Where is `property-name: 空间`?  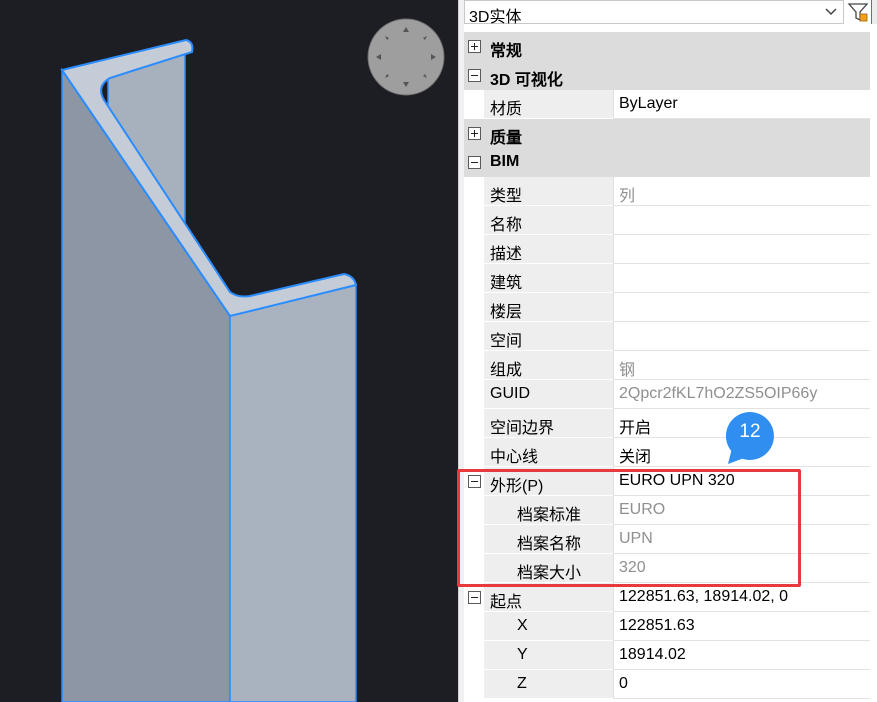
property-name: 空间 is located at coordinates (506, 341).